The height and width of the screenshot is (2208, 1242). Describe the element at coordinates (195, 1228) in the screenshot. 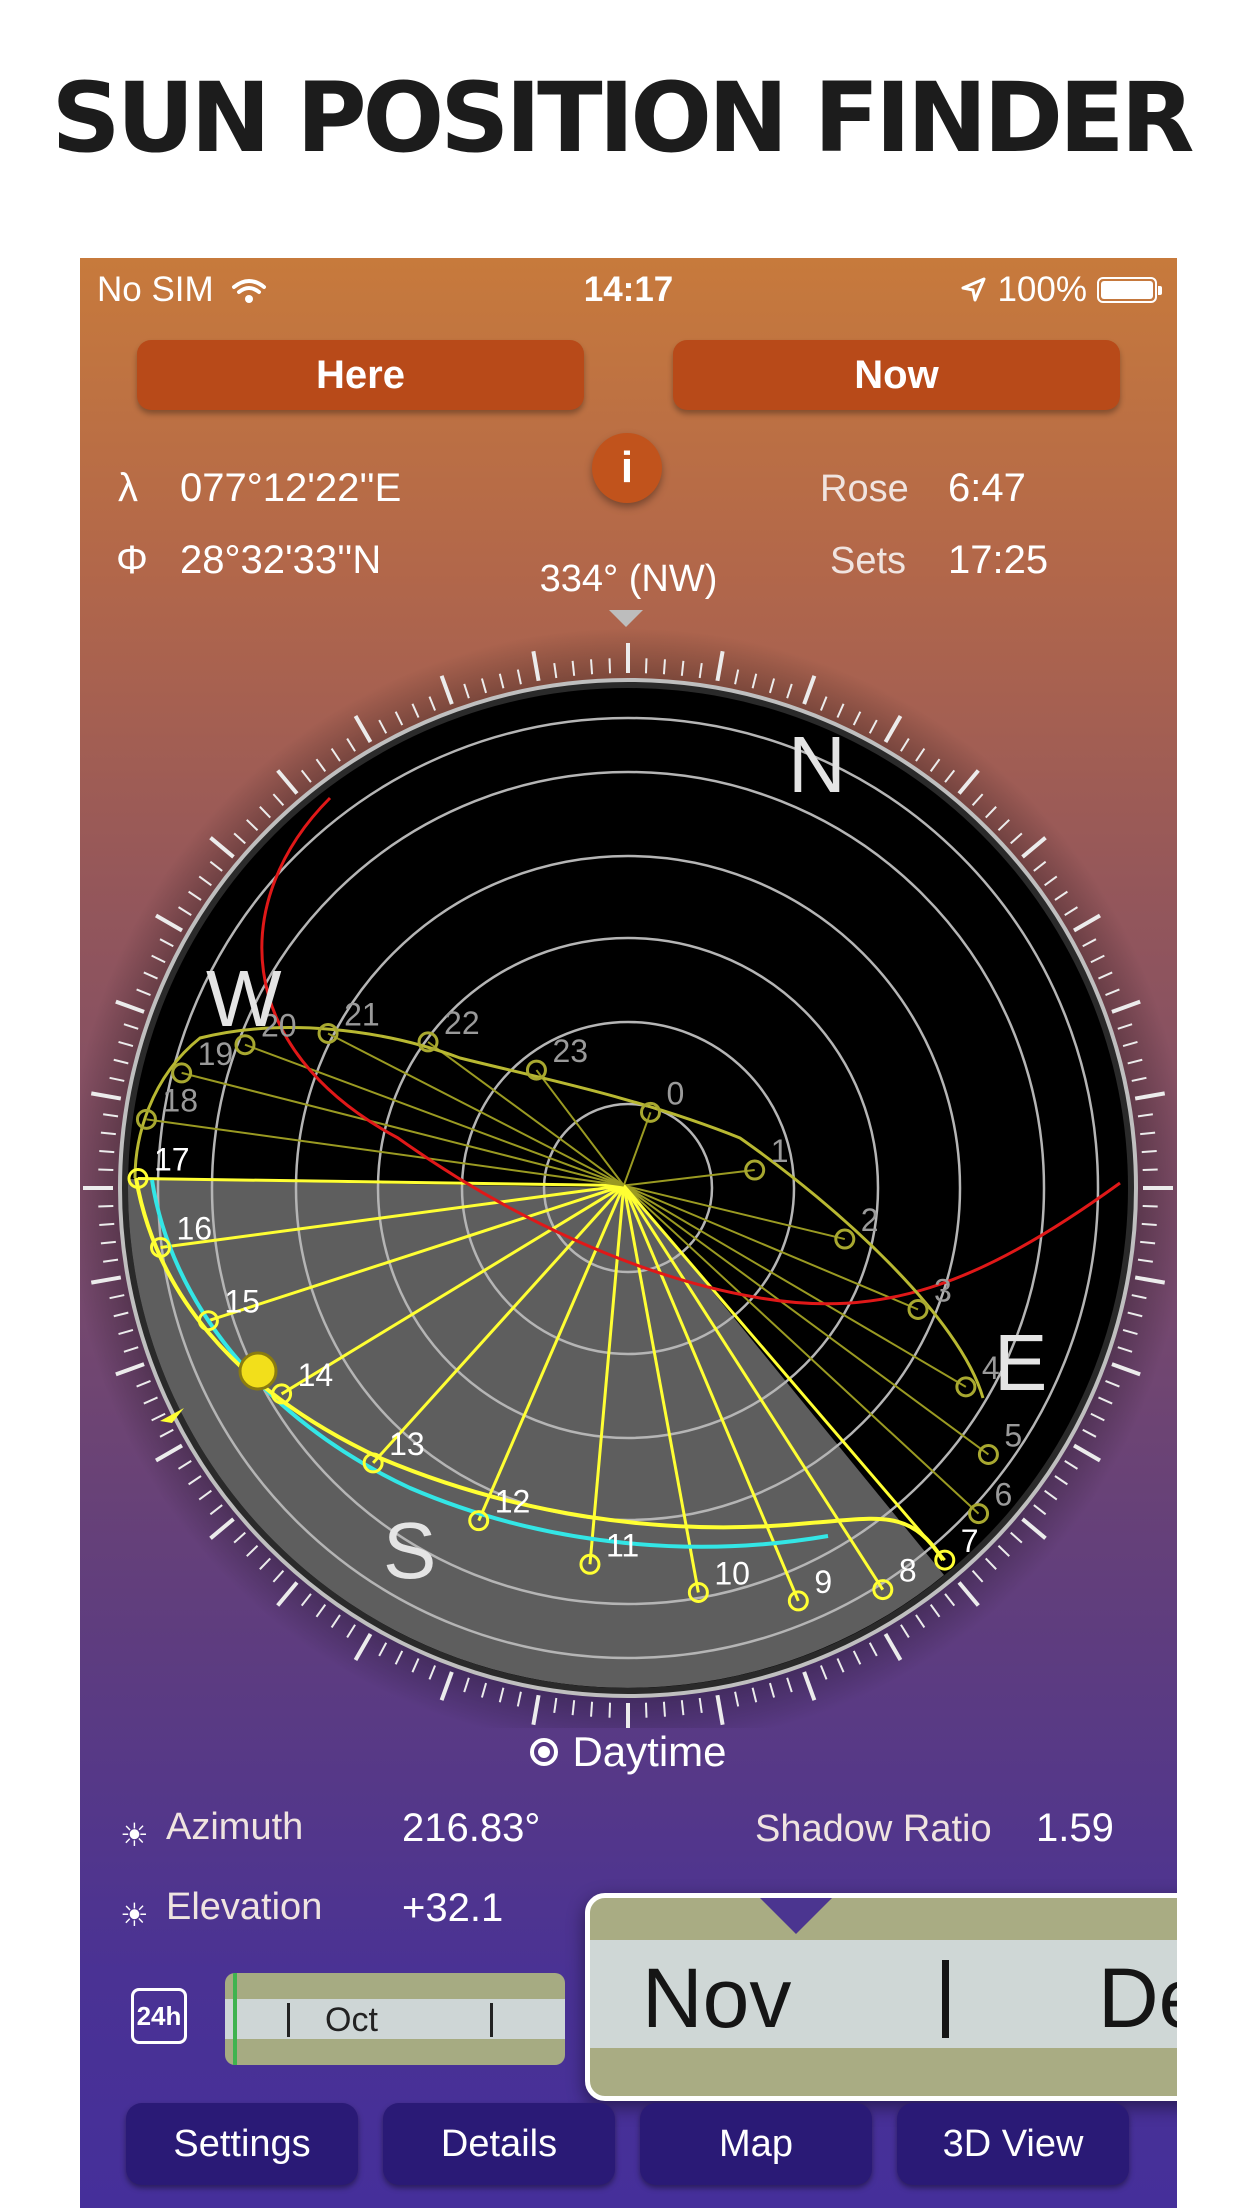

I see `hour-label: 16` at that location.